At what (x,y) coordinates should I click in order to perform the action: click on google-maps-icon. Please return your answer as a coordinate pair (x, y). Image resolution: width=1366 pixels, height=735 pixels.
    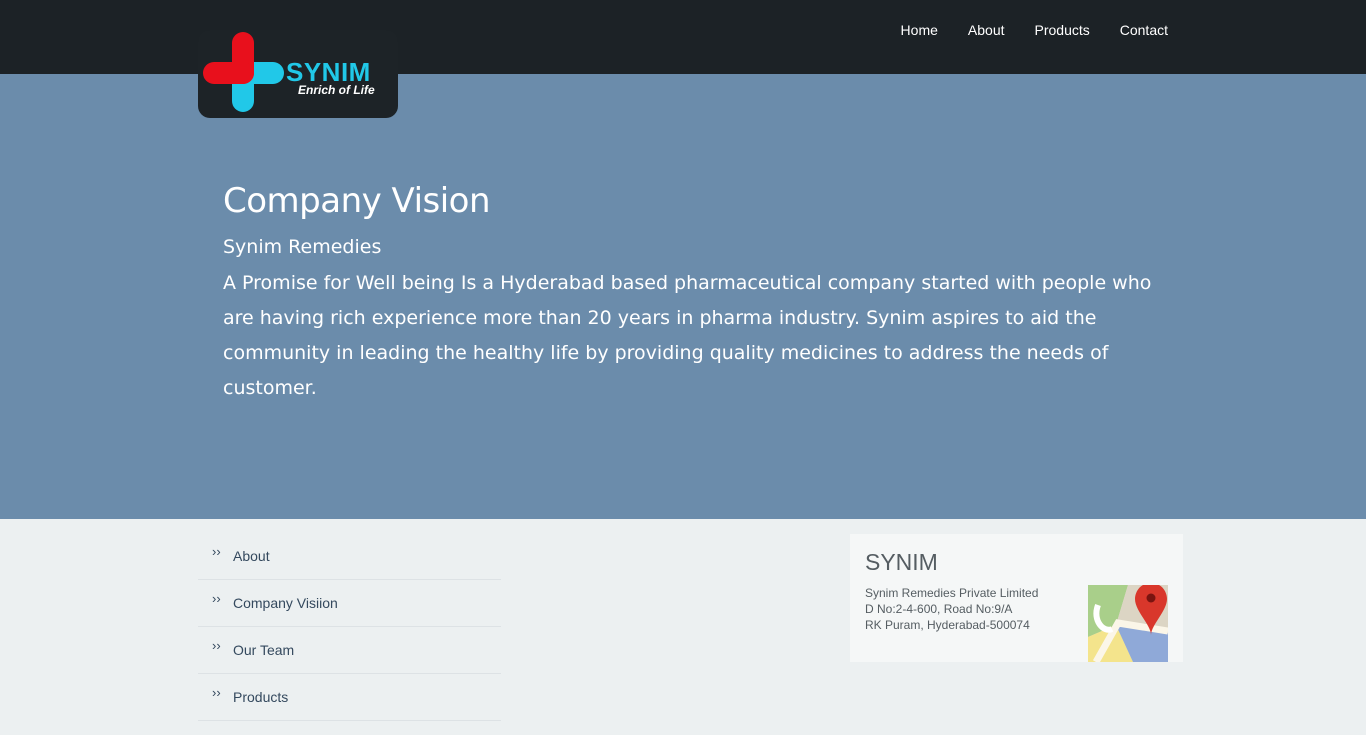
    Looking at the image, I should click on (1128, 623).